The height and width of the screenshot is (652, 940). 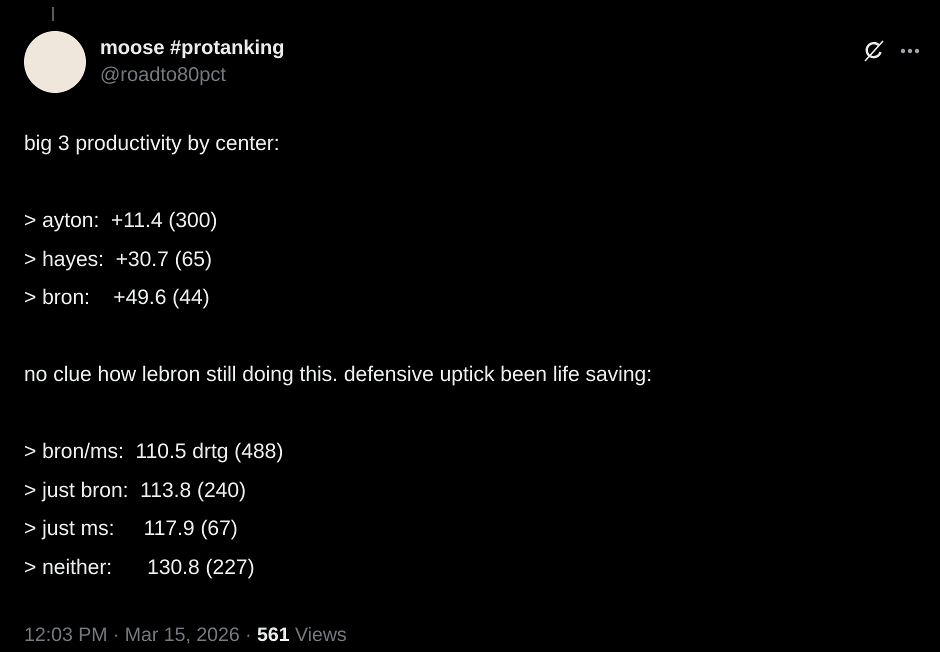 I want to click on post-text-line: > ayton: +11.4 (300), so click(x=121, y=221).